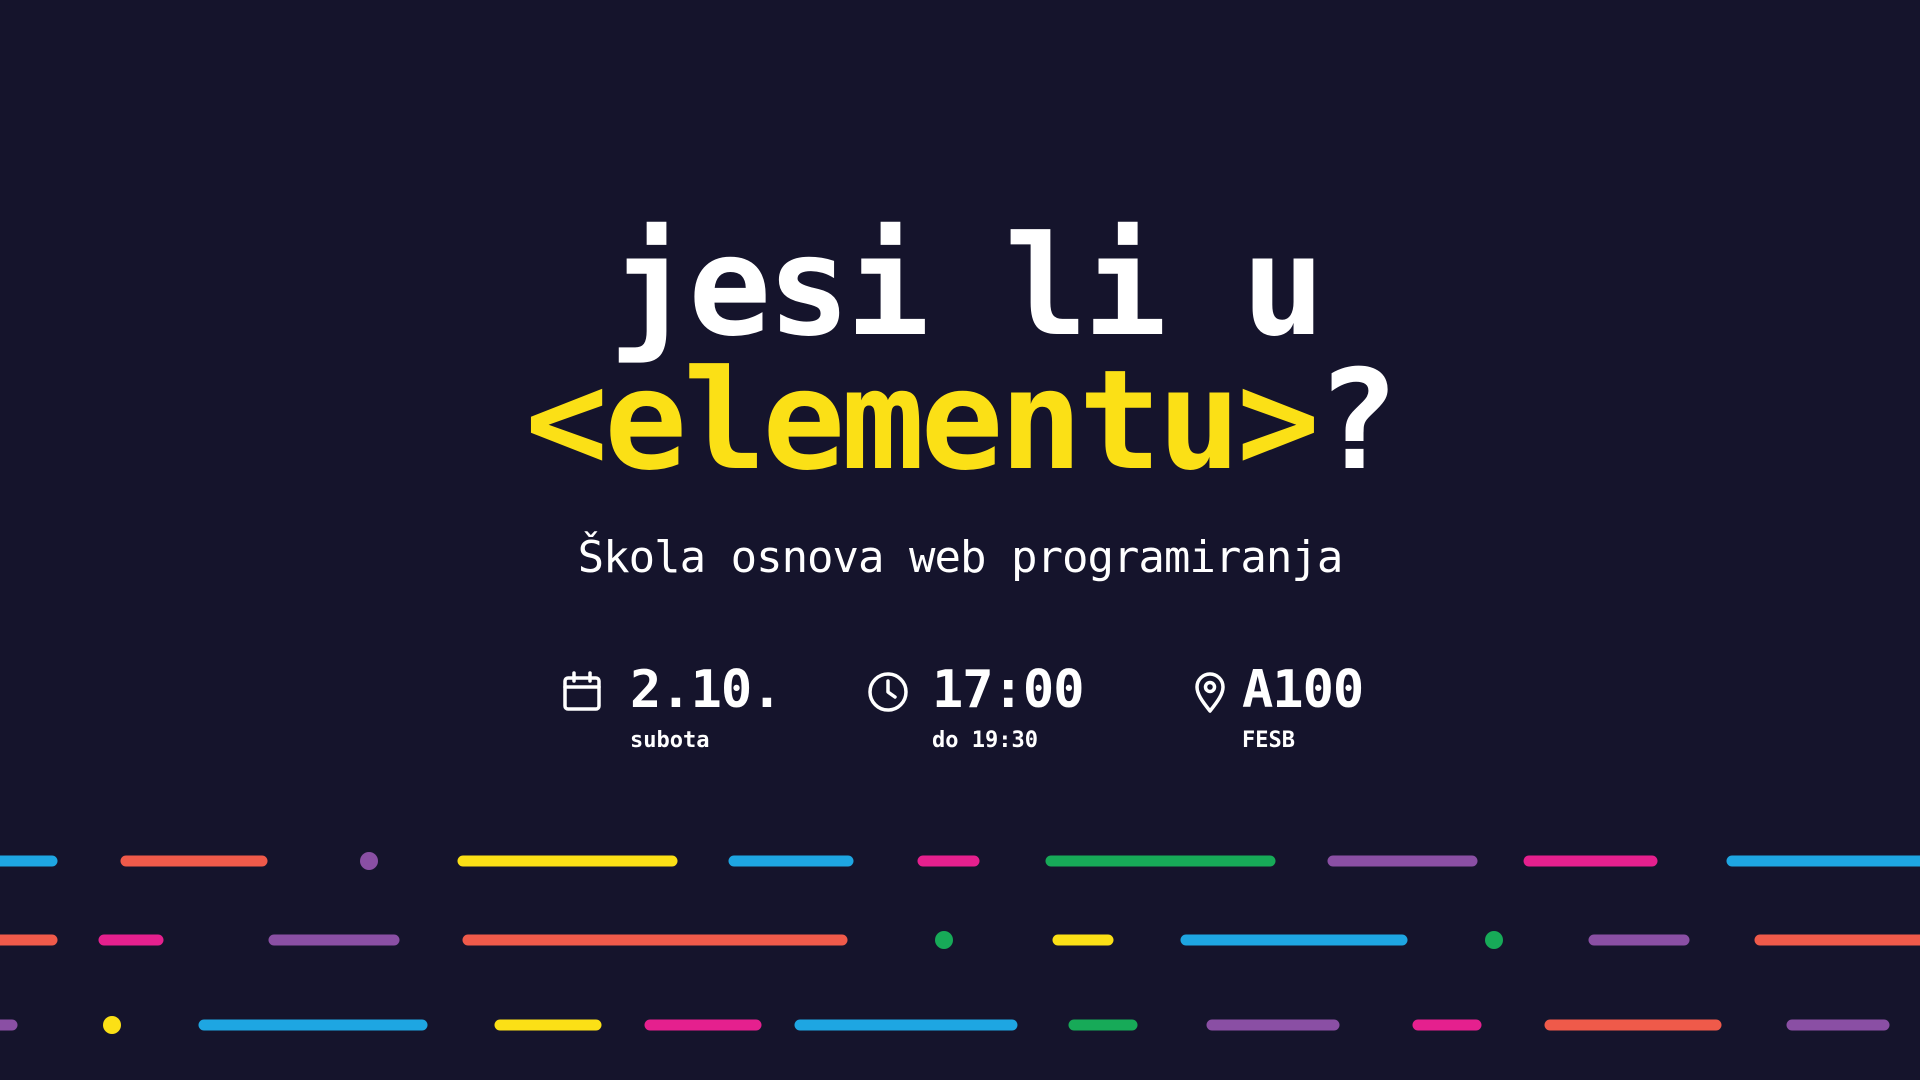 The image size is (1920, 1080). Describe the element at coordinates (706, 690) in the screenshot. I see `date-value: 2.10.` at that location.